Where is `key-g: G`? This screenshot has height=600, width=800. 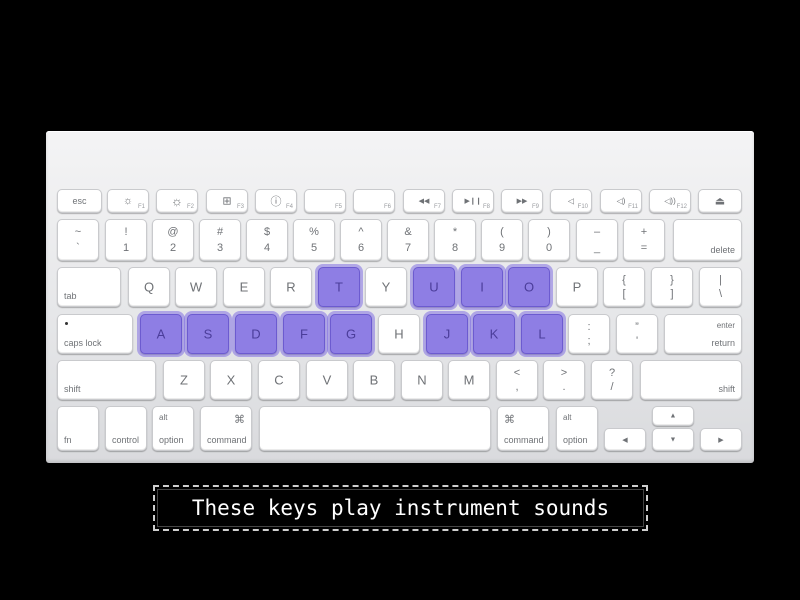
key-g: G is located at coordinates (351, 334).